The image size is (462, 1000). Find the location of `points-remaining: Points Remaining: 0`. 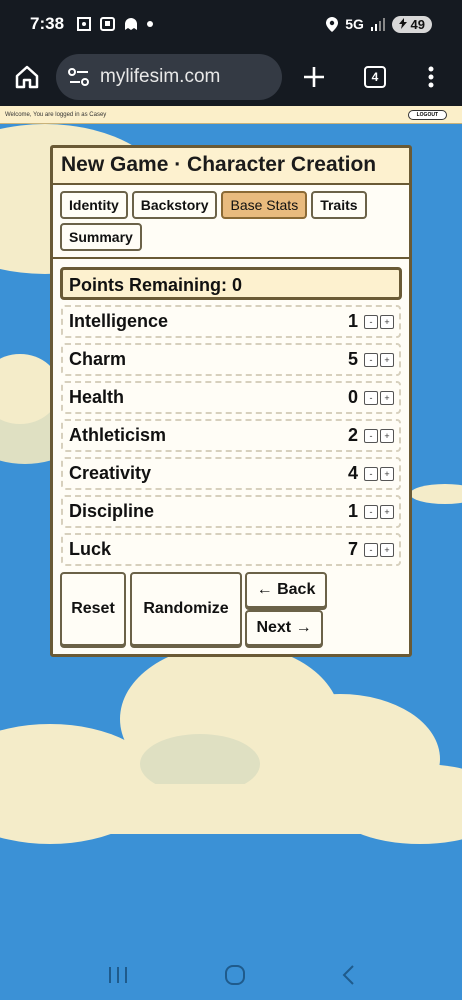

points-remaining: Points Remaining: 0 is located at coordinates (231, 283).